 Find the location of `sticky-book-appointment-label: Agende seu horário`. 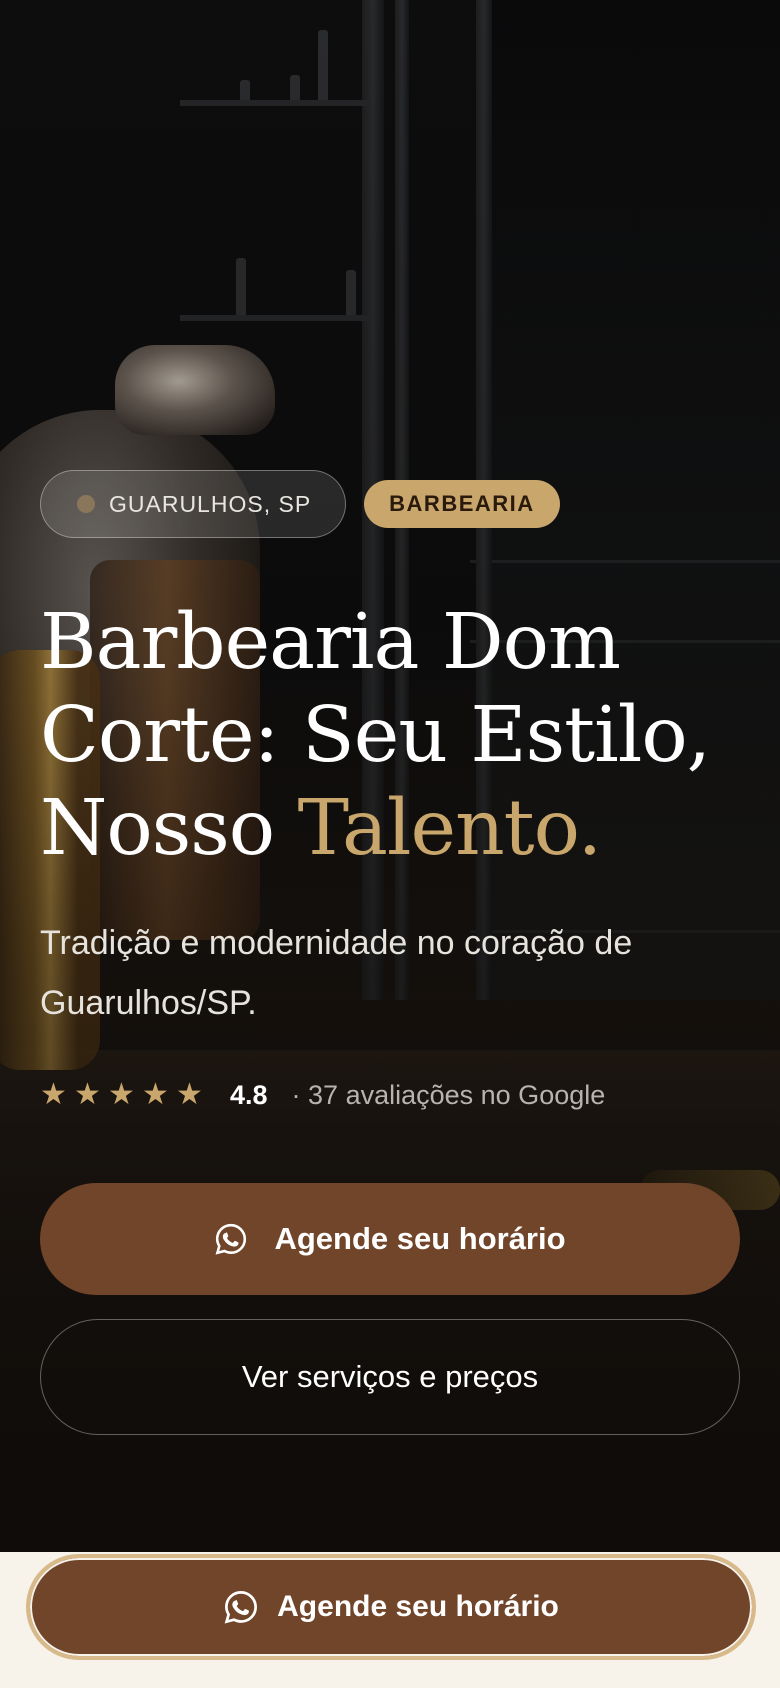

sticky-book-appointment-label: Agende seu horário is located at coordinates (418, 1606).